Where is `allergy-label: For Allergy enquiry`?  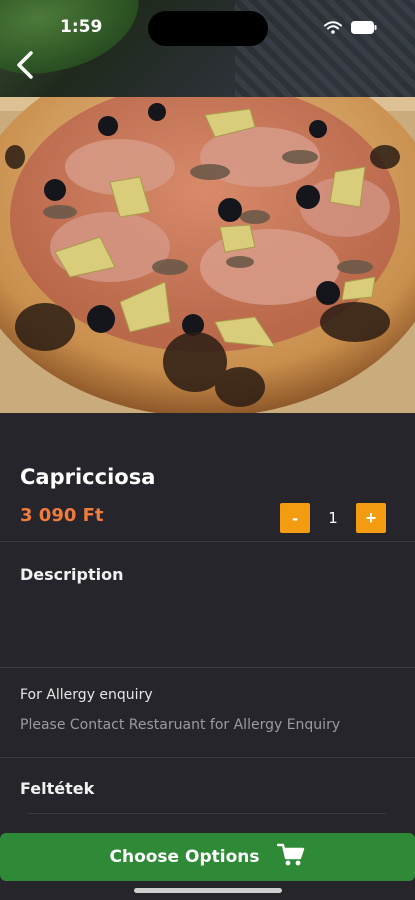
allergy-label: For Allergy enquiry is located at coordinates (86, 695).